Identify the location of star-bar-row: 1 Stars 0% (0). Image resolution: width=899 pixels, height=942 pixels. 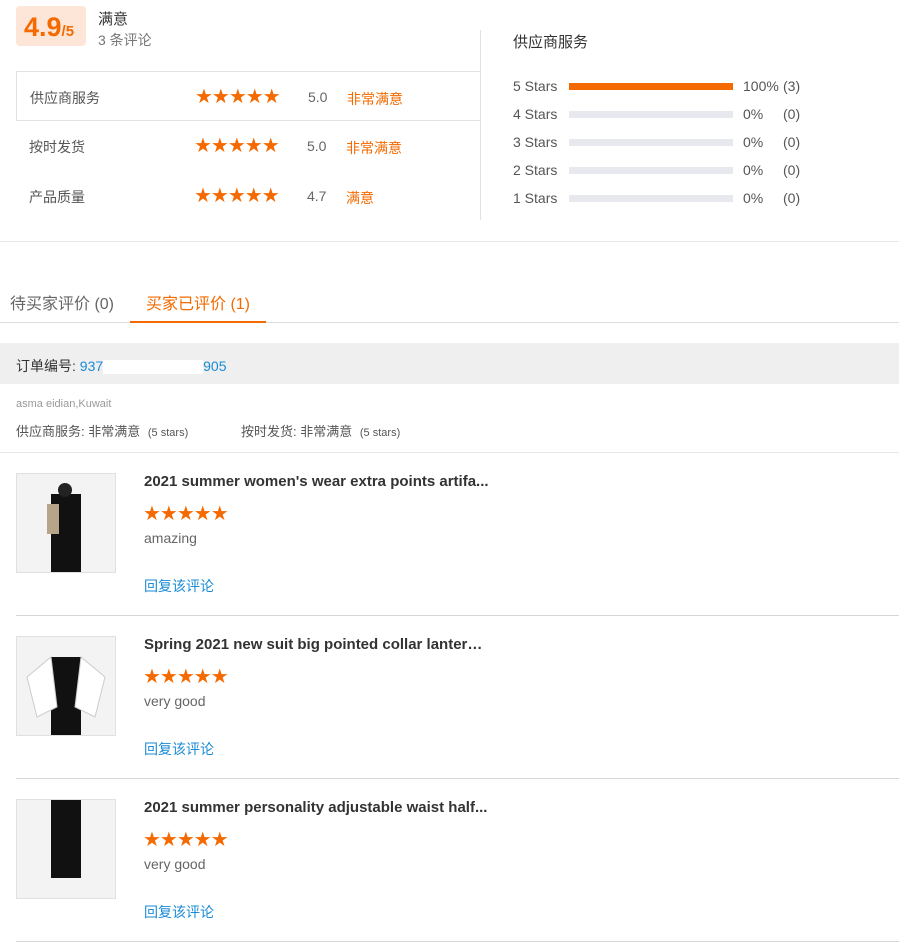
(663, 200).